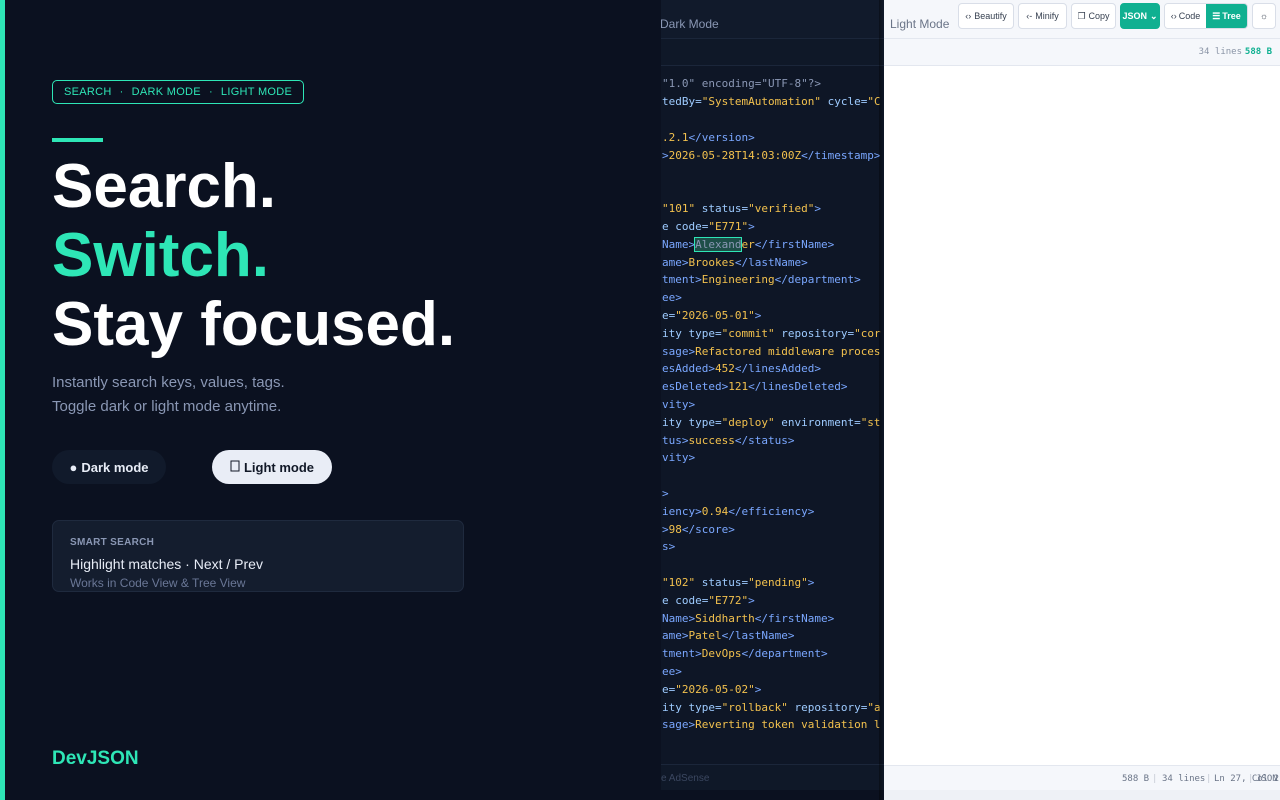 This screenshot has width=1280, height=800. What do you see at coordinates (77, 140) in the screenshot?
I see `heading-rule` at bounding box center [77, 140].